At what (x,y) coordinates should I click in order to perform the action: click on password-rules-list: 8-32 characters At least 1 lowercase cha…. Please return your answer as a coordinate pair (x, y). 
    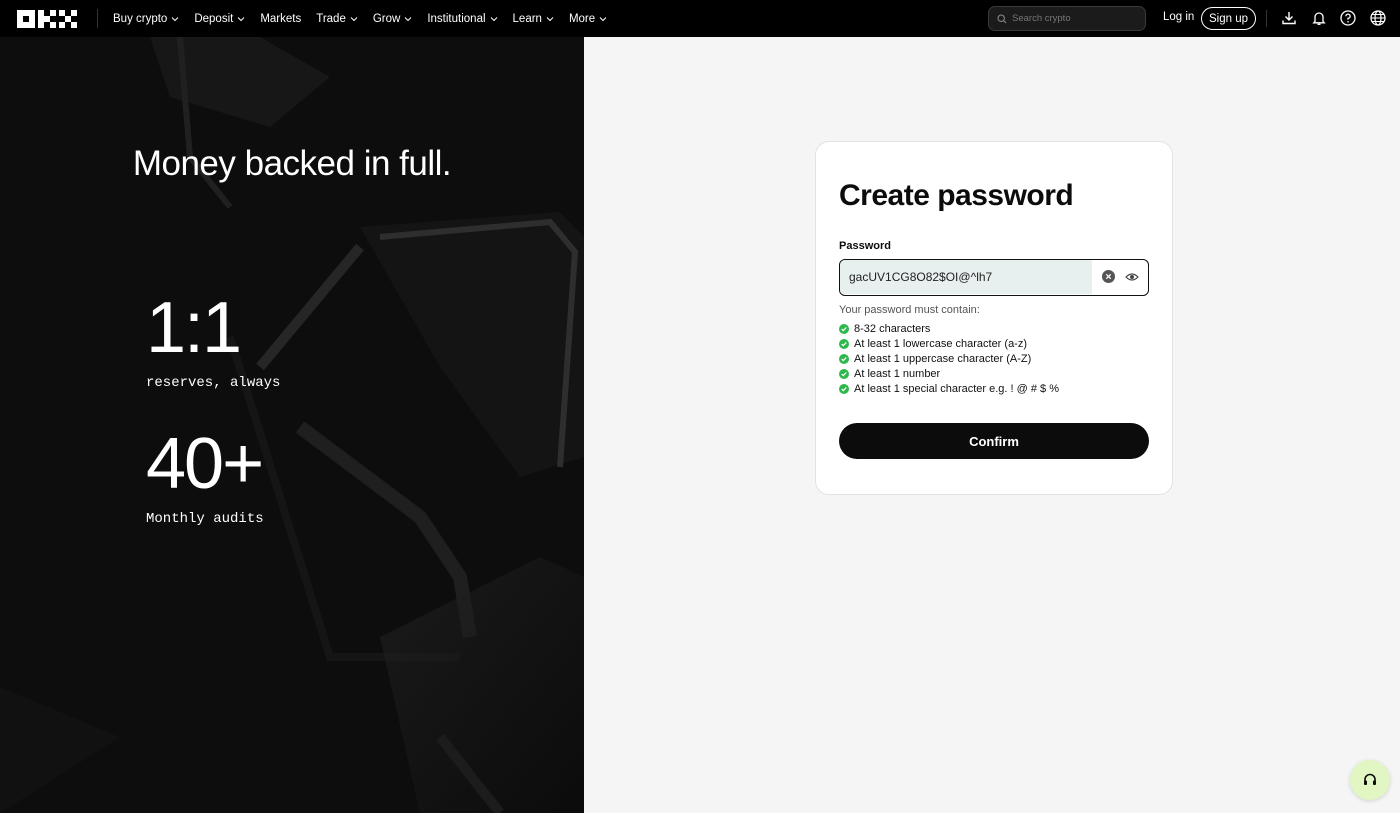
    Looking at the image, I should click on (949, 358).